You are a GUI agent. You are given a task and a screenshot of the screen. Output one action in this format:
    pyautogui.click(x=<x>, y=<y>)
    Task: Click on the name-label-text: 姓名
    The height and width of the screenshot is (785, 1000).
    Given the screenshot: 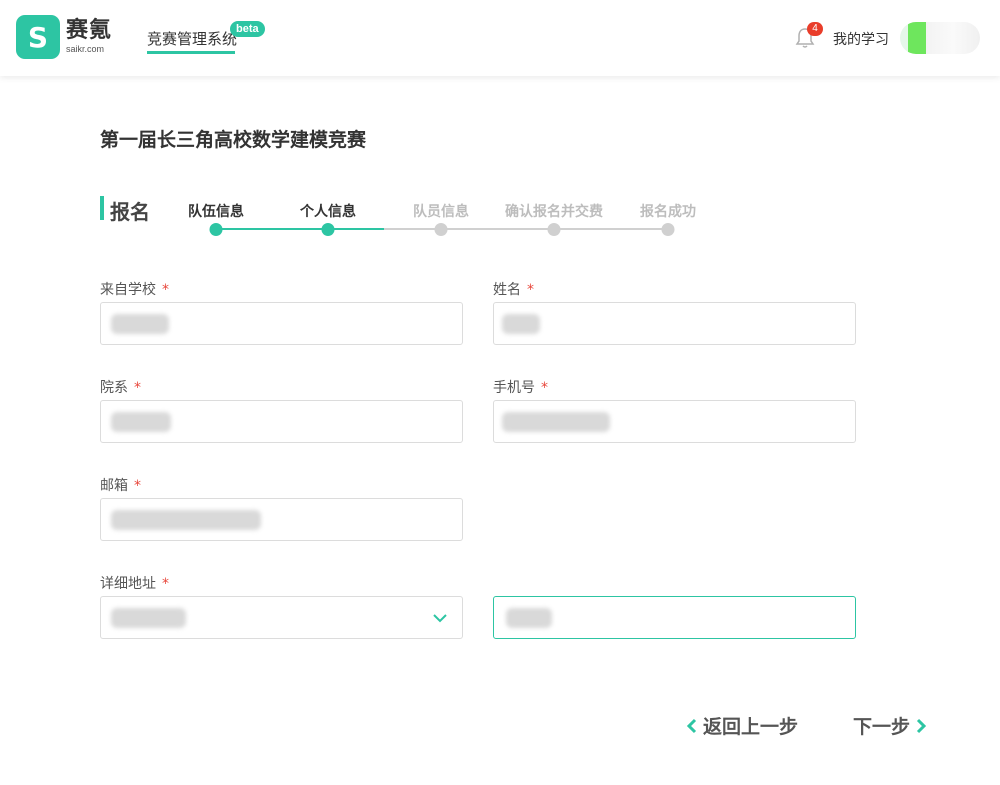 What is the action you would take?
    pyautogui.click(x=507, y=290)
    